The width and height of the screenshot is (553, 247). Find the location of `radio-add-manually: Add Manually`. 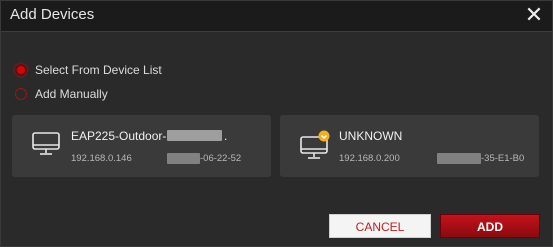

radio-add-manually: Add Manually is located at coordinates (61, 94).